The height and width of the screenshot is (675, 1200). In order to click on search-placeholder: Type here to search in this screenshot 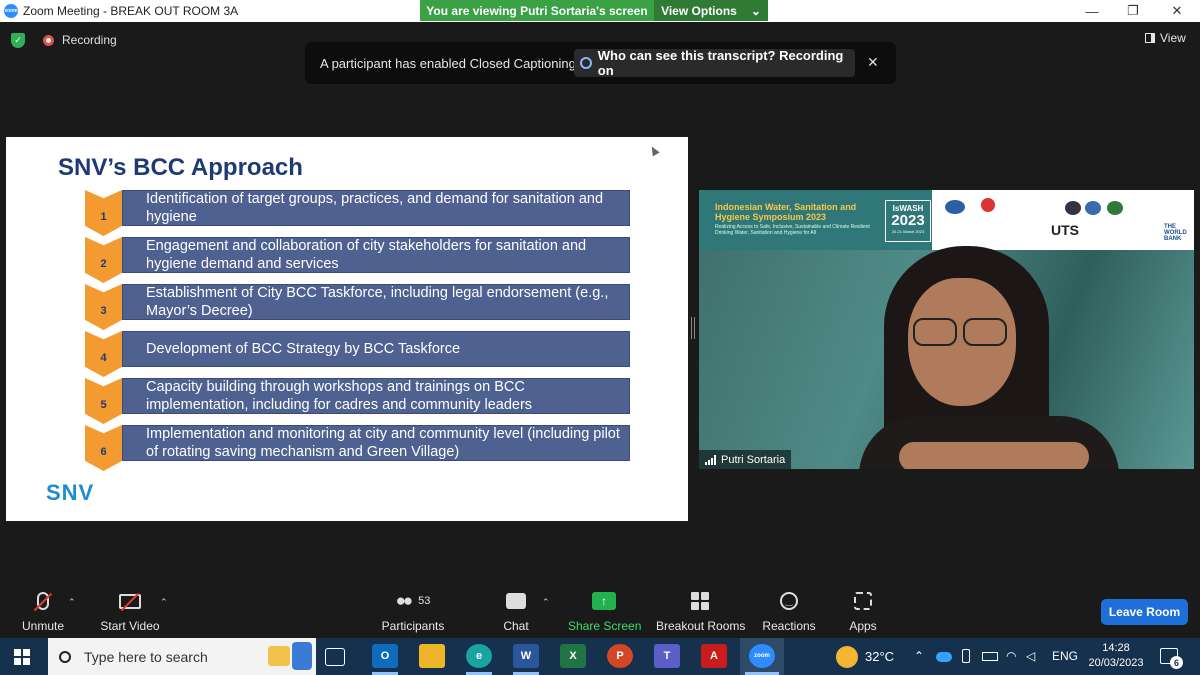, I will do `click(146, 656)`.